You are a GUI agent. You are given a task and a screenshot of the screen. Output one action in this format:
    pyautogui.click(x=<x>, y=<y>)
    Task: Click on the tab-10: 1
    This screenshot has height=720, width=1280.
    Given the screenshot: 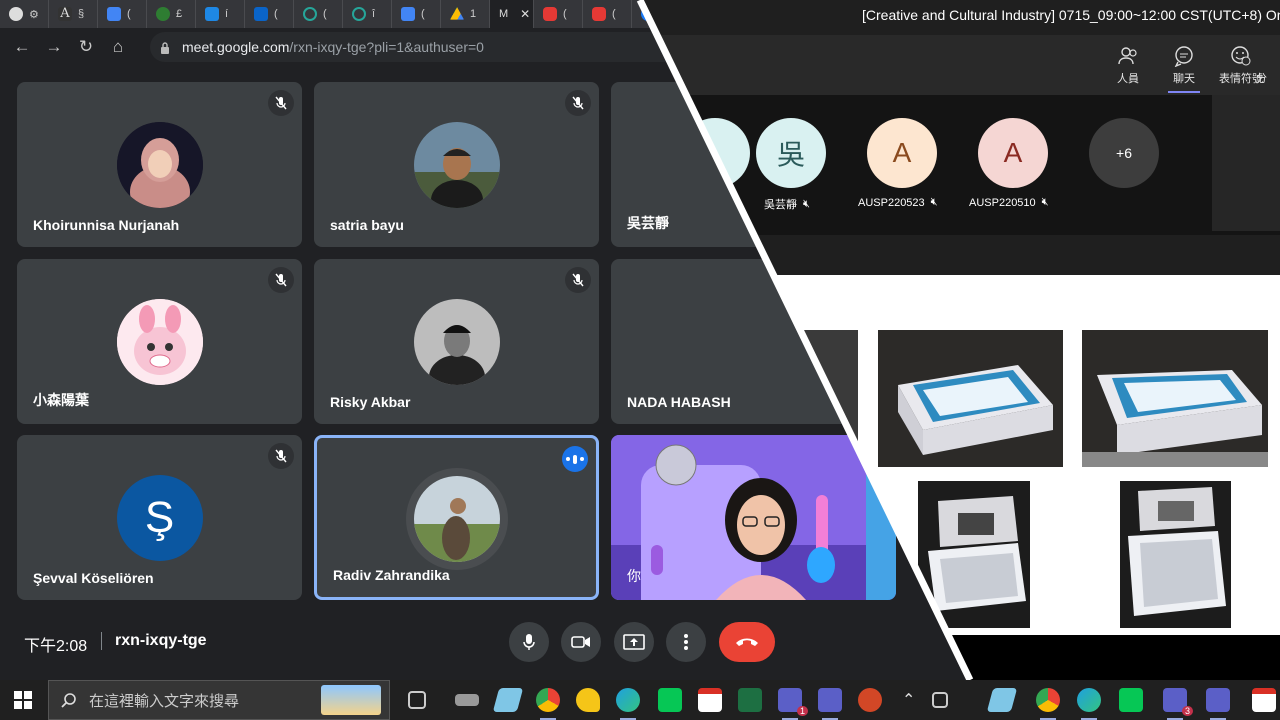 What is the action you would take?
    pyautogui.click(x=465, y=14)
    